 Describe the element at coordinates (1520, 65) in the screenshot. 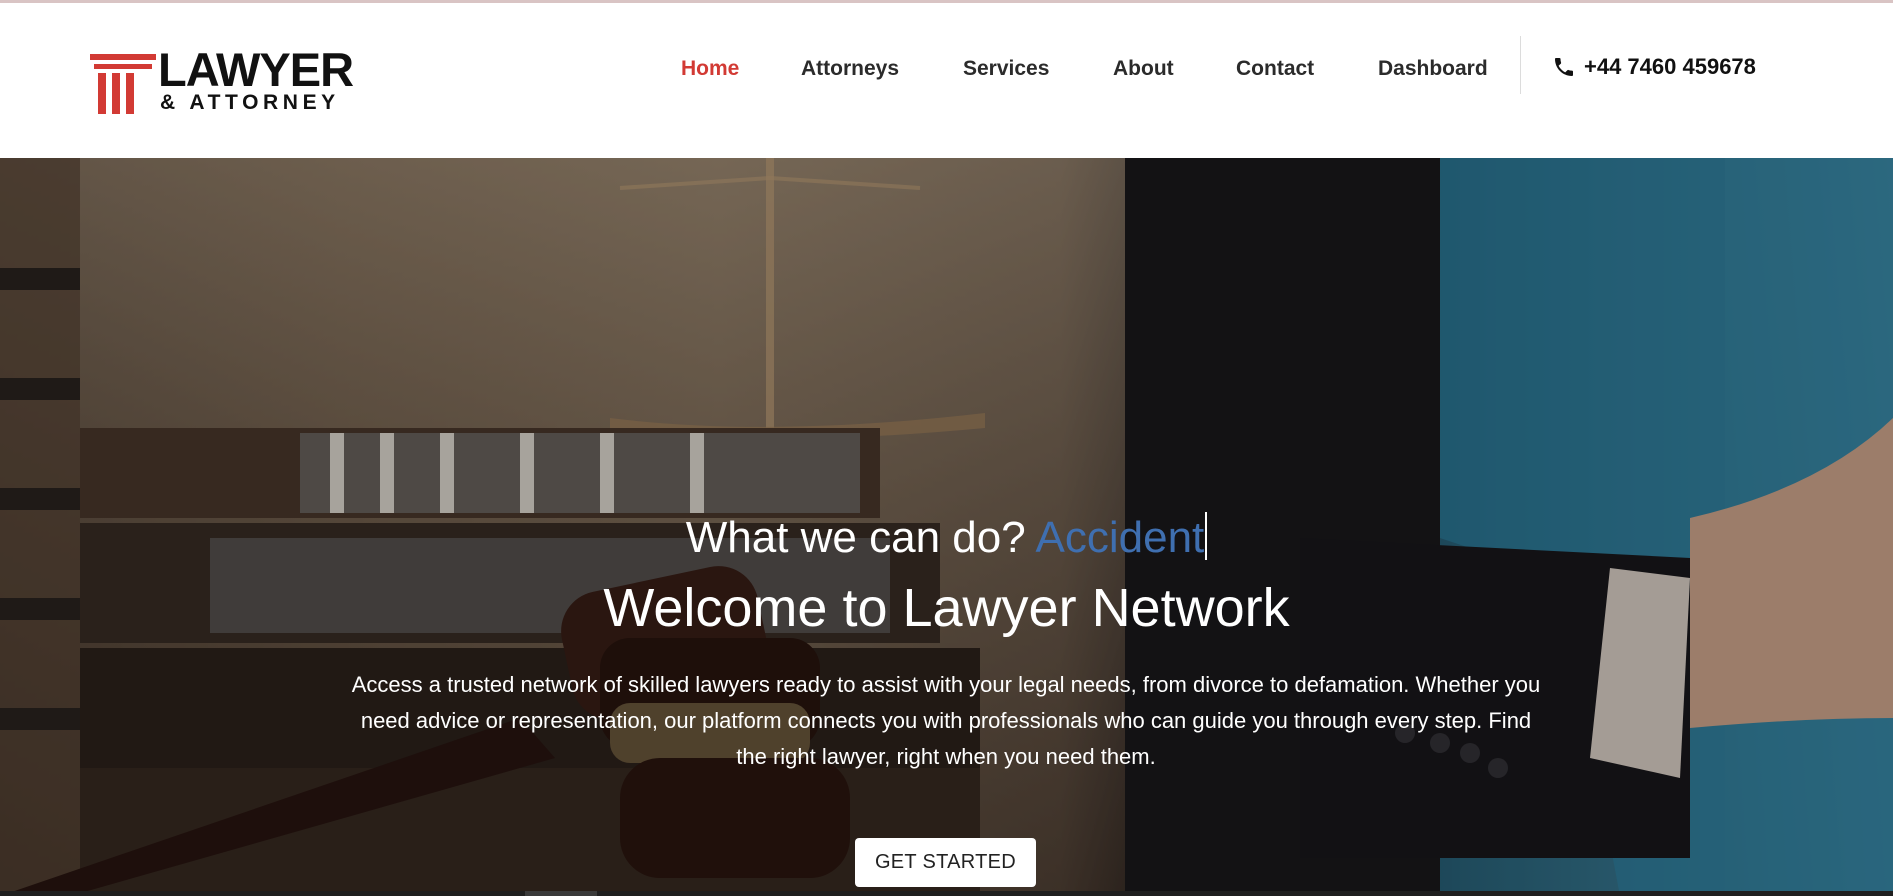

I see `nav-divider` at that location.